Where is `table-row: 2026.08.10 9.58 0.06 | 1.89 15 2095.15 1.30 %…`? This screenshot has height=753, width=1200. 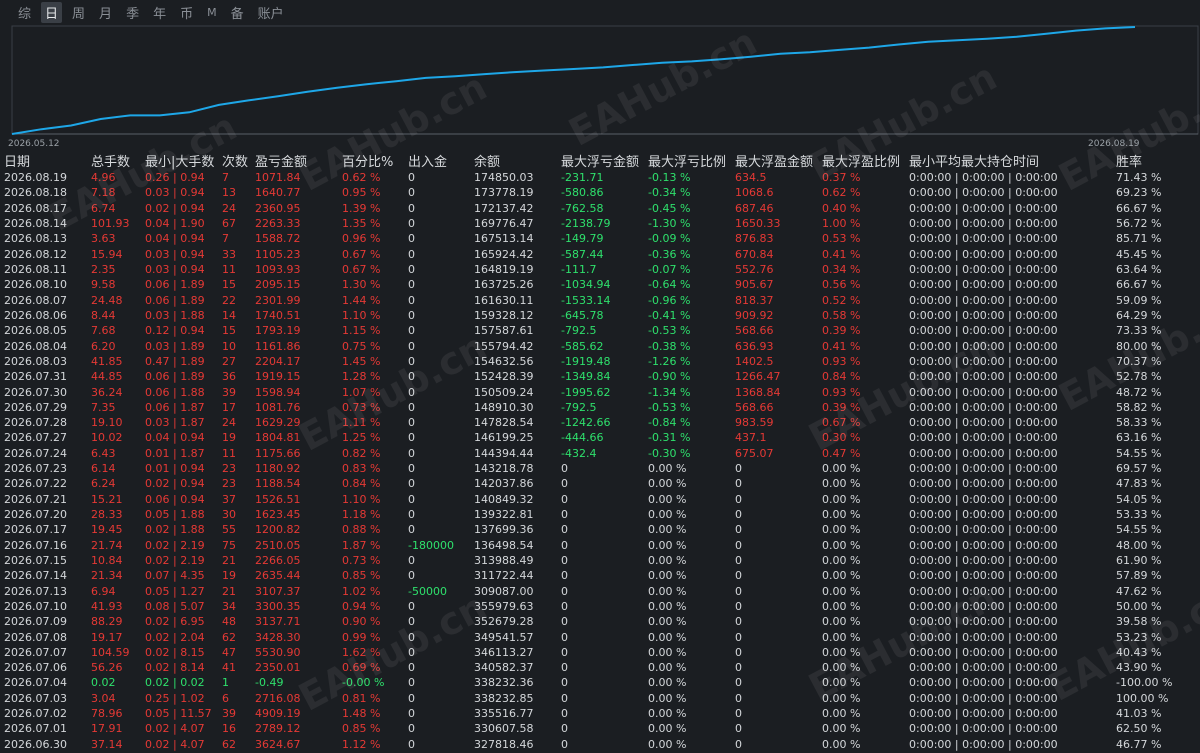 table-row: 2026.08.10 9.58 0.06 | 1.89 15 2095.15 1.30 %… is located at coordinates (600, 284).